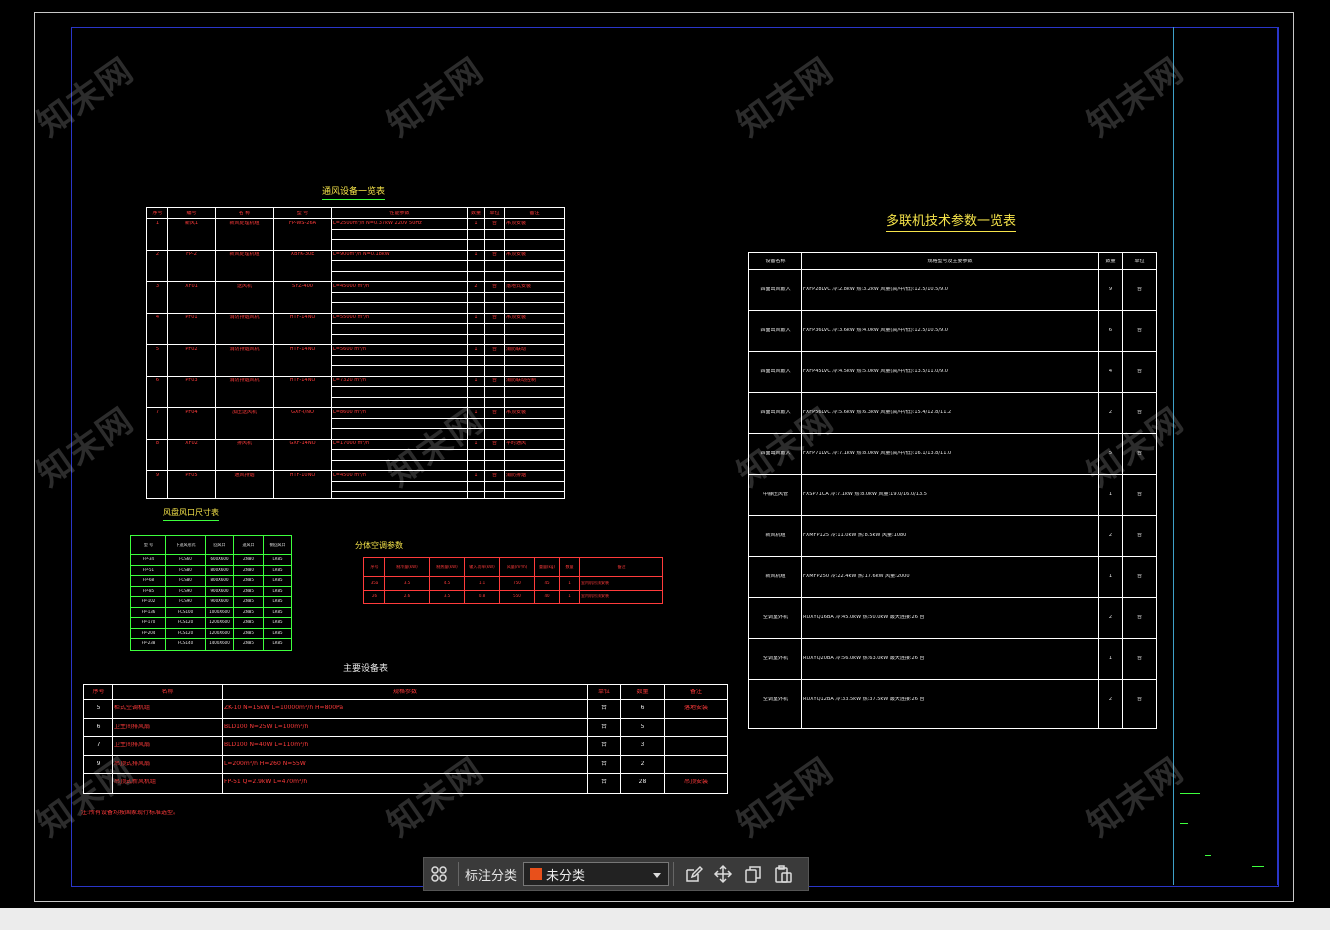 This screenshot has height=930, width=1330. I want to click on table-cell: 6, so click(642, 708).